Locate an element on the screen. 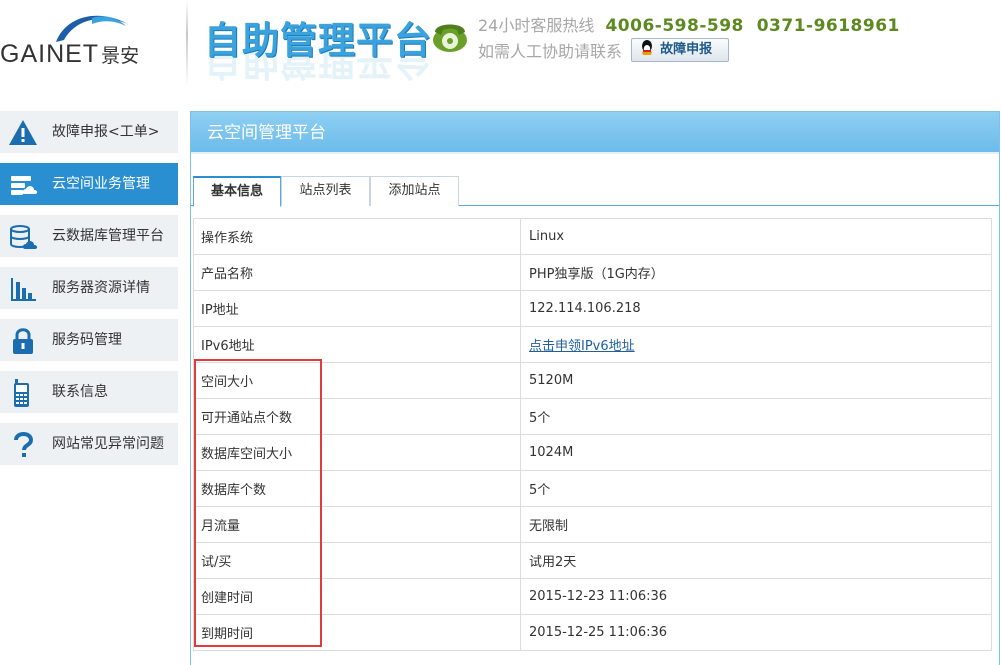 This screenshot has width=1001, height=665. logo-cn-text: 景安 is located at coordinates (120, 56).